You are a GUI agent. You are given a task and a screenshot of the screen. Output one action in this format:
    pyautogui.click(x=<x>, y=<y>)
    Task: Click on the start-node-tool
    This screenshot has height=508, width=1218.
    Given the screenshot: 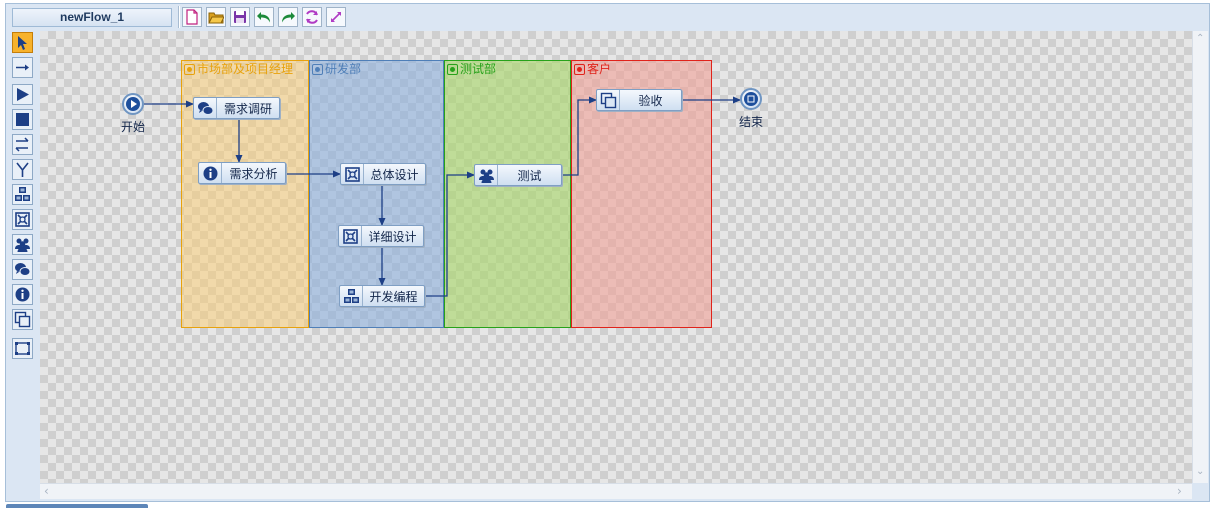 What is the action you would take?
    pyautogui.click(x=22, y=94)
    